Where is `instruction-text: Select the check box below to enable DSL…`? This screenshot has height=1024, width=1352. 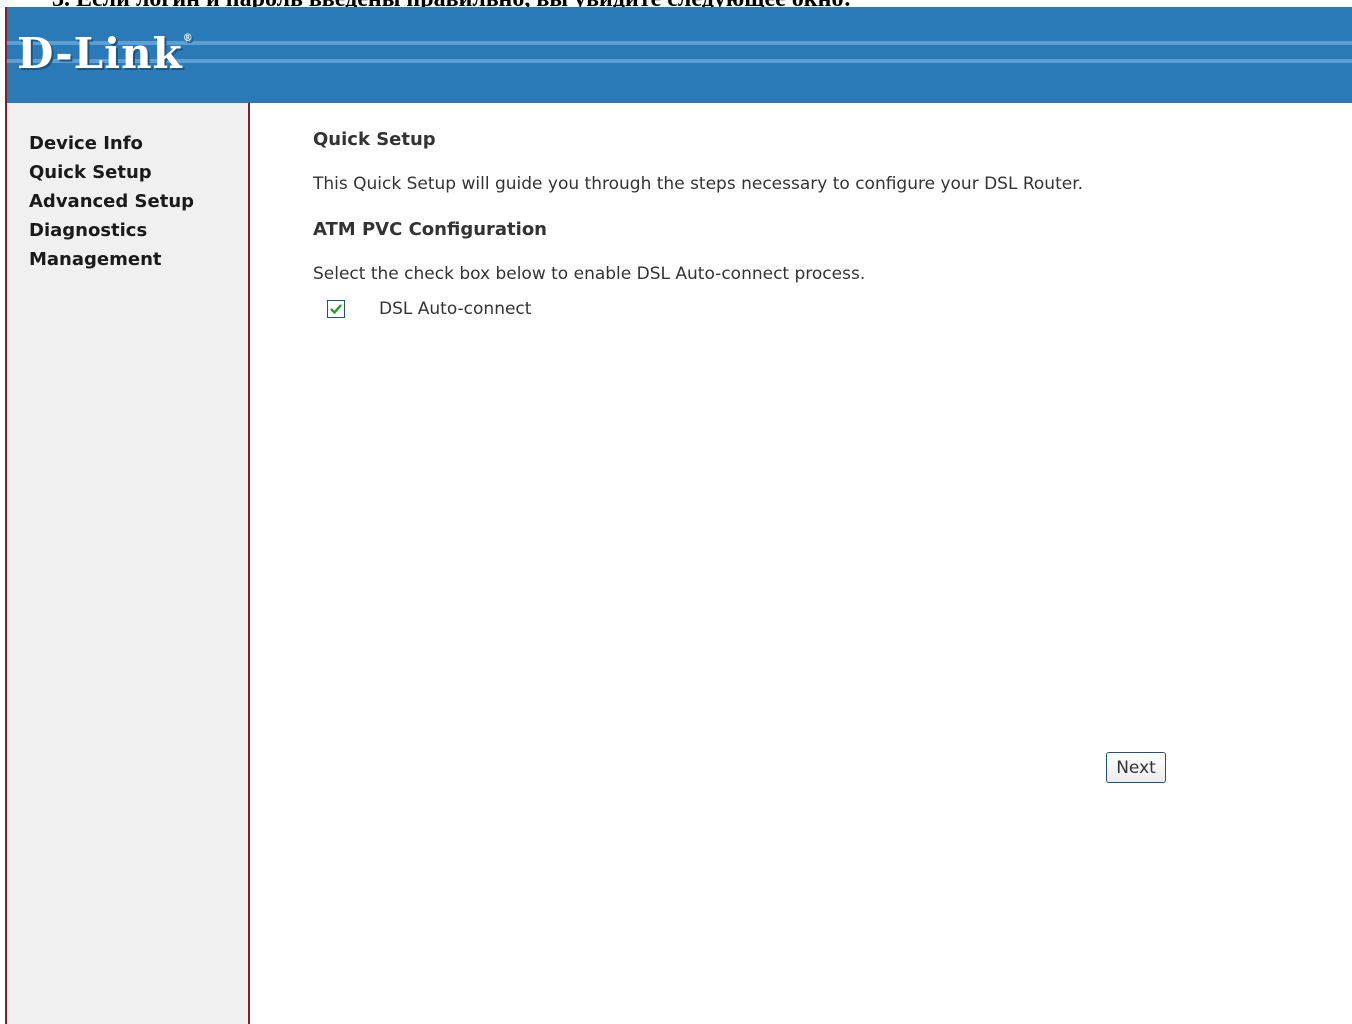 instruction-text: Select the check box below to enable DSL… is located at coordinates (589, 274).